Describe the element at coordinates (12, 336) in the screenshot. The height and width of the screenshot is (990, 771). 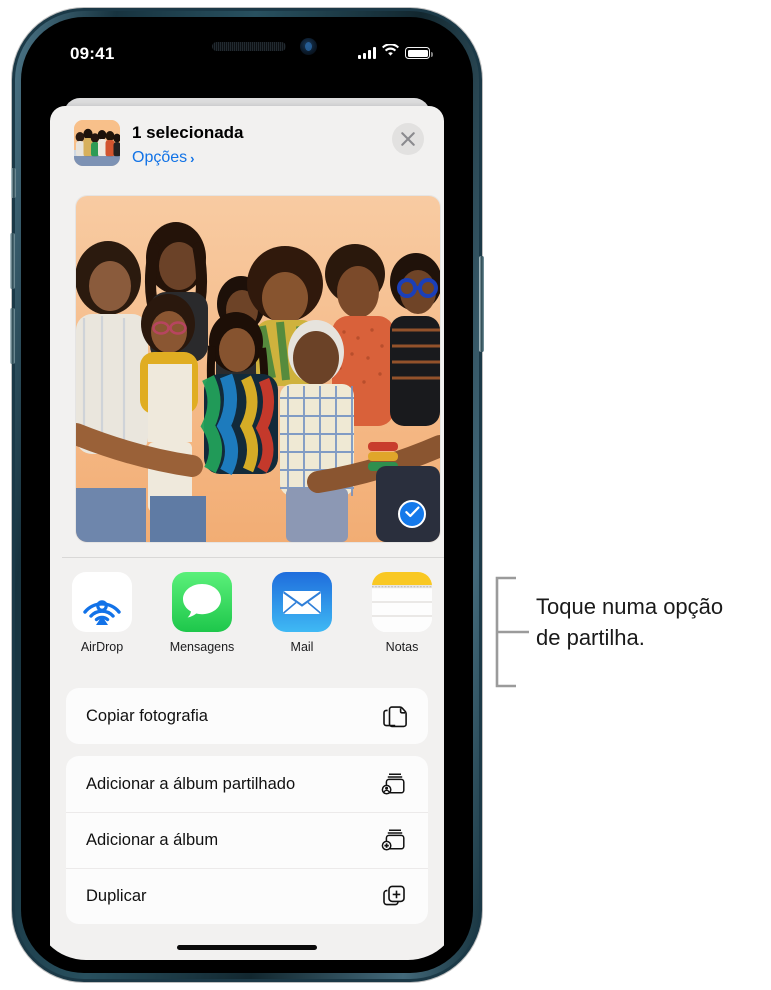
I see `volume-down-button` at that location.